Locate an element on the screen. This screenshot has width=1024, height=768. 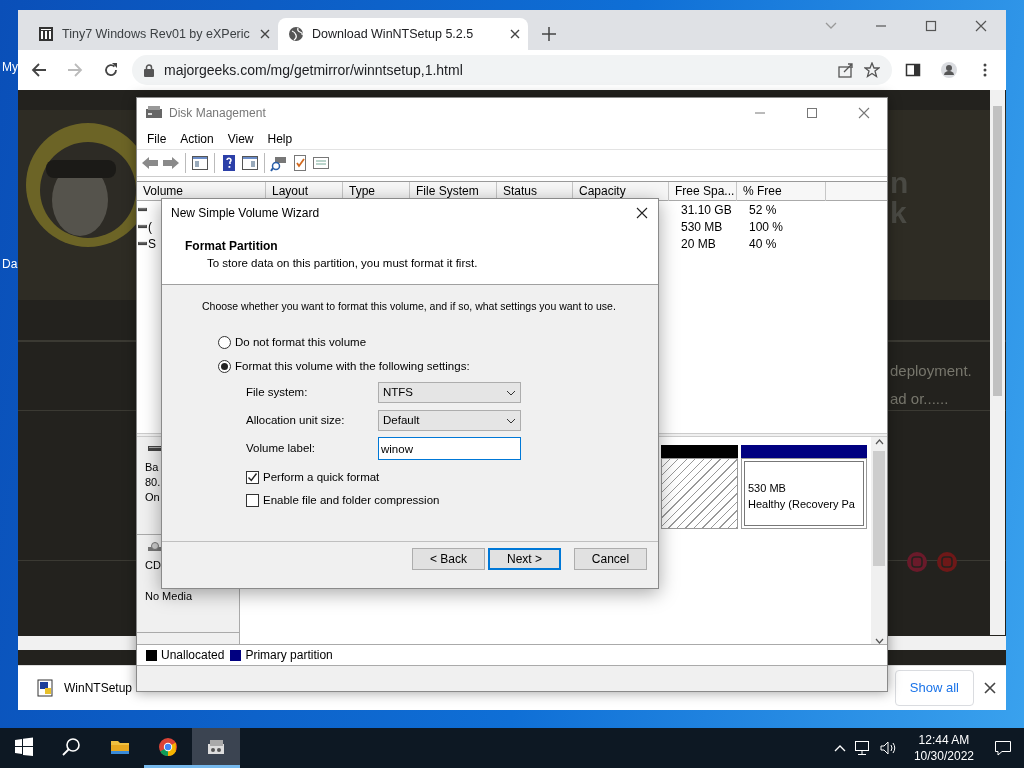
forward-icon is located at coordinates (171, 163).